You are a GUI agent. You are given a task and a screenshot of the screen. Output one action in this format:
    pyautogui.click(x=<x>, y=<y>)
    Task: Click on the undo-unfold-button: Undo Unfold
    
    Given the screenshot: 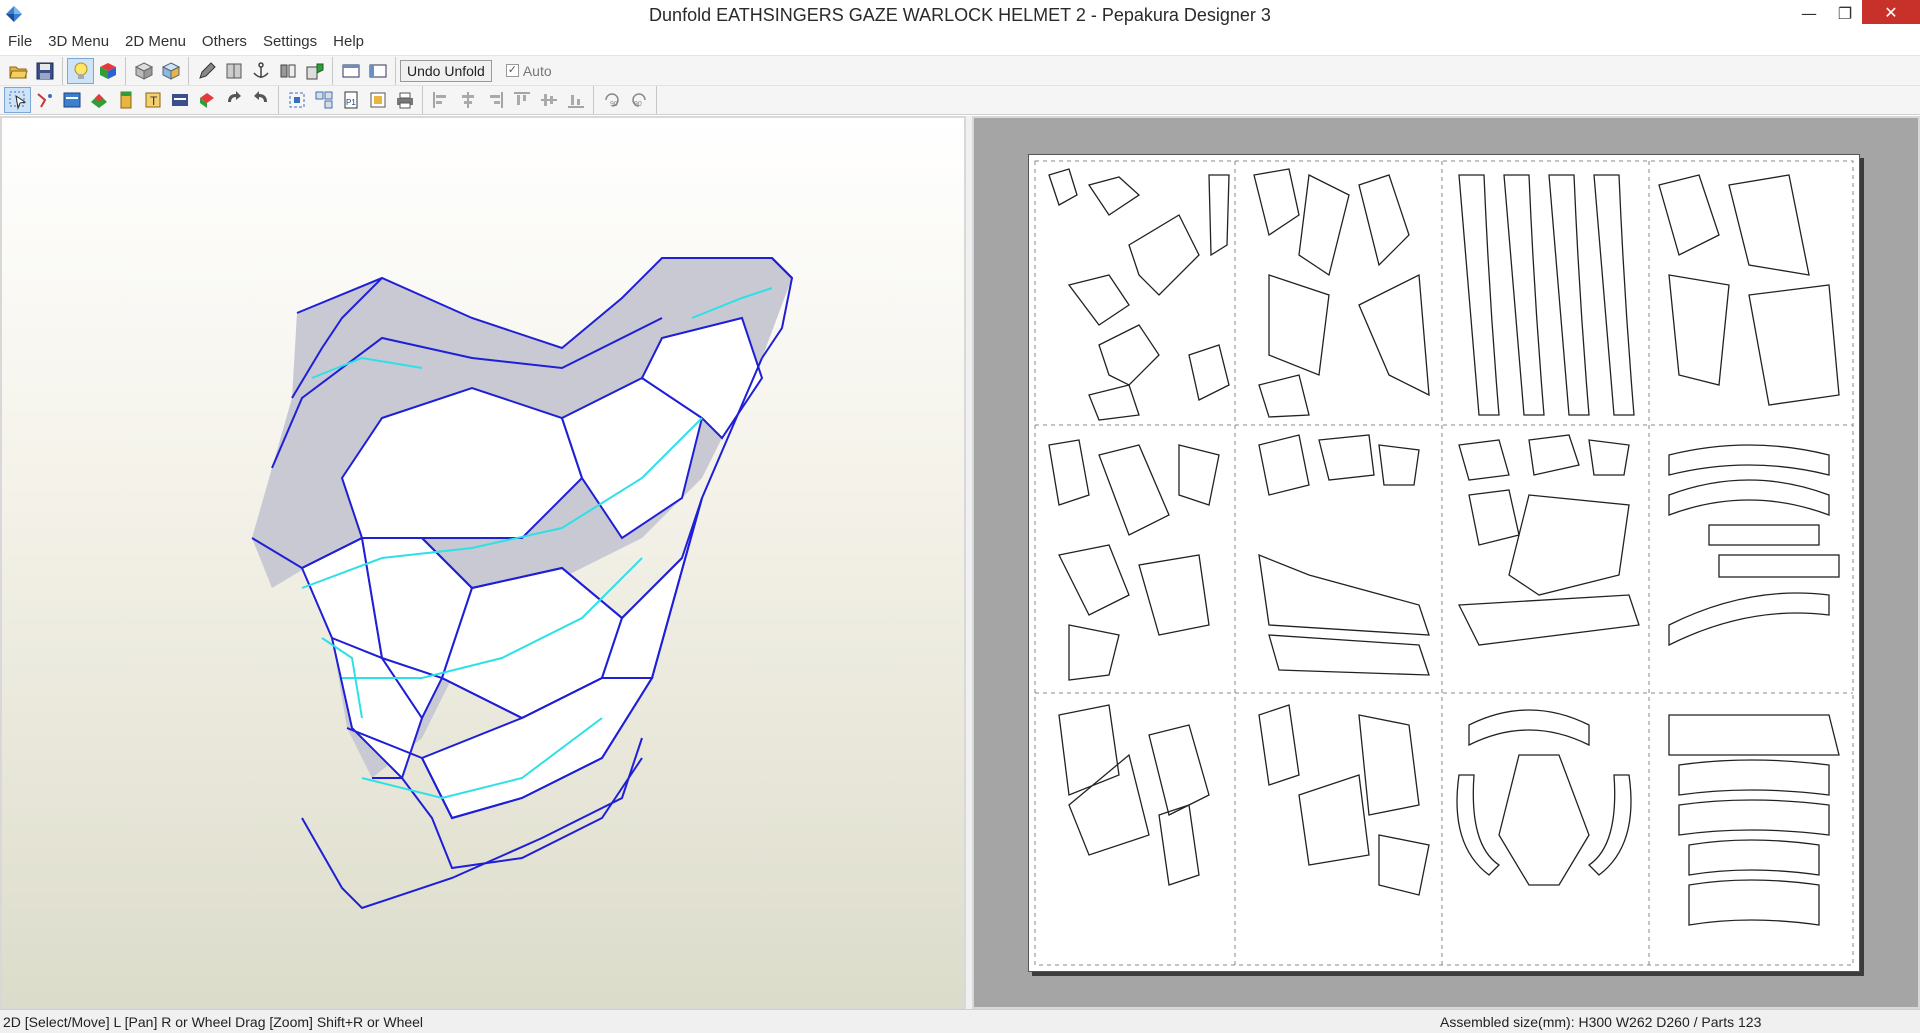 What is the action you would take?
    pyautogui.click(x=446, y=70)
    